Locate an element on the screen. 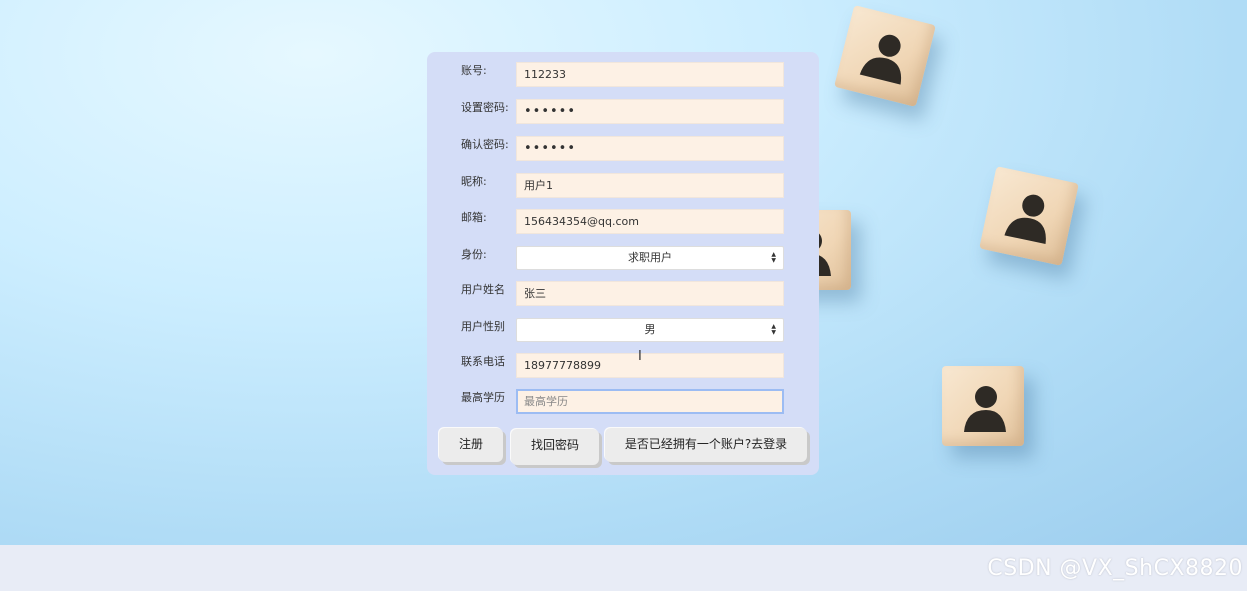 This screenshot has height=591, width=1247. identity-value: 求职用户 is located at coordinates (650, 257).